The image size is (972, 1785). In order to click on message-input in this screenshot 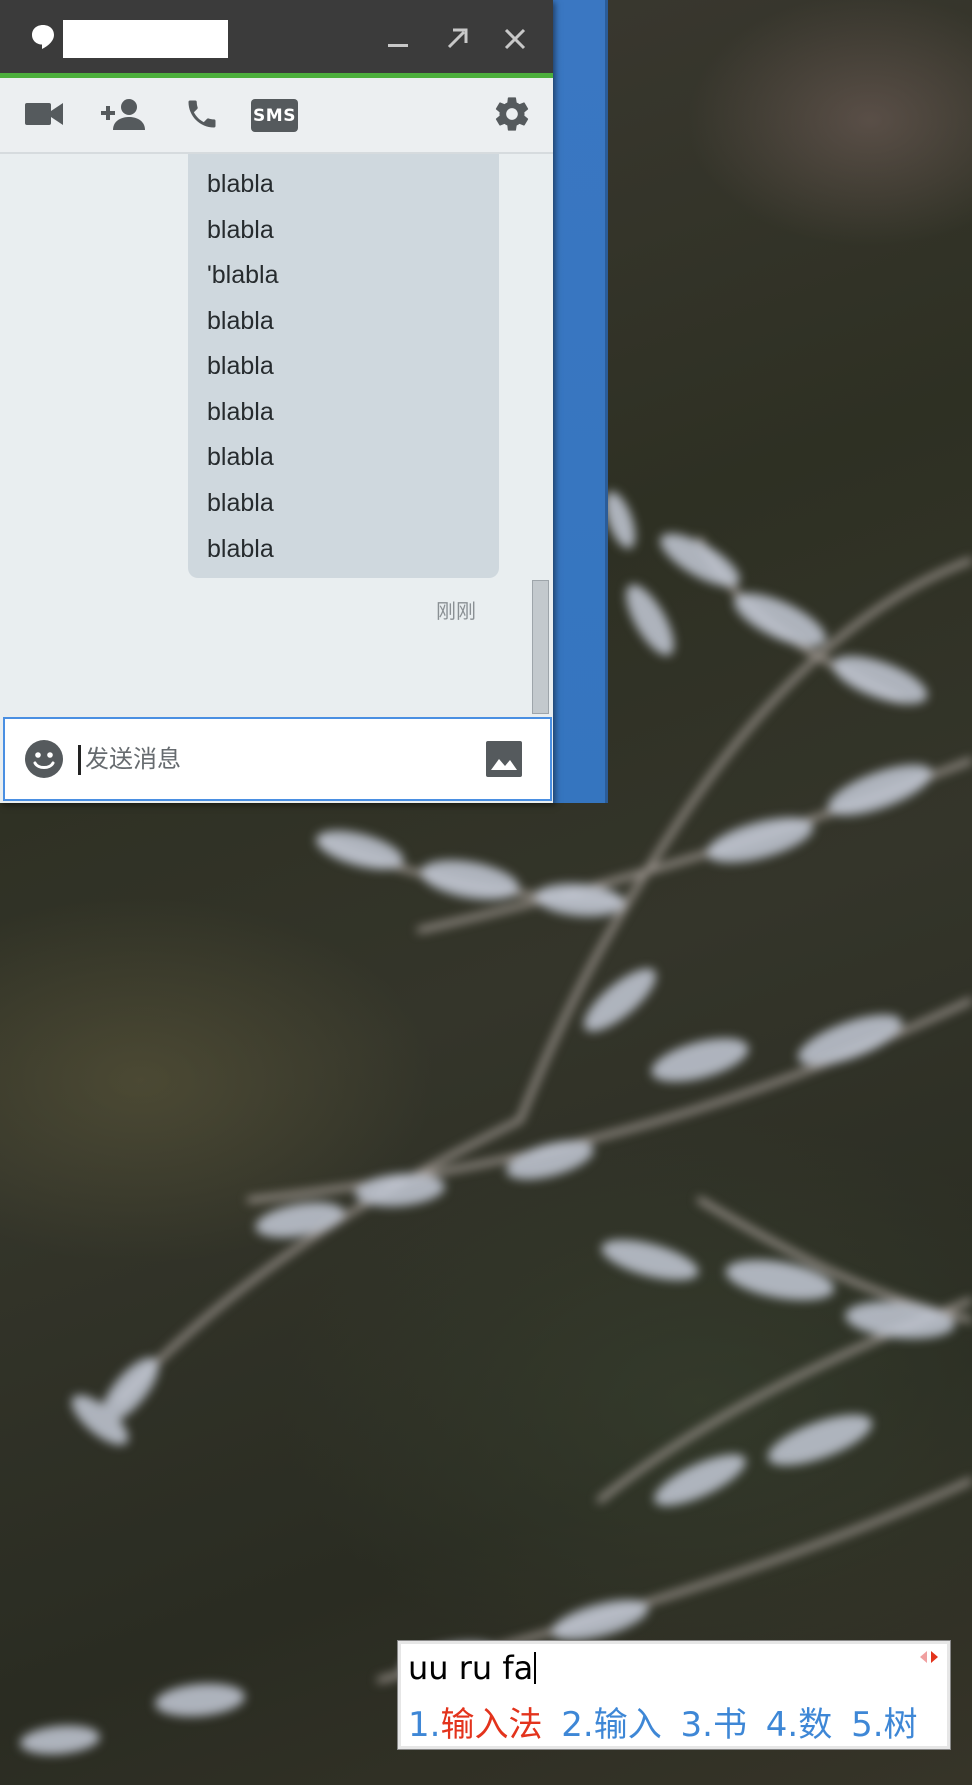, I will do `click(275, 759)`.